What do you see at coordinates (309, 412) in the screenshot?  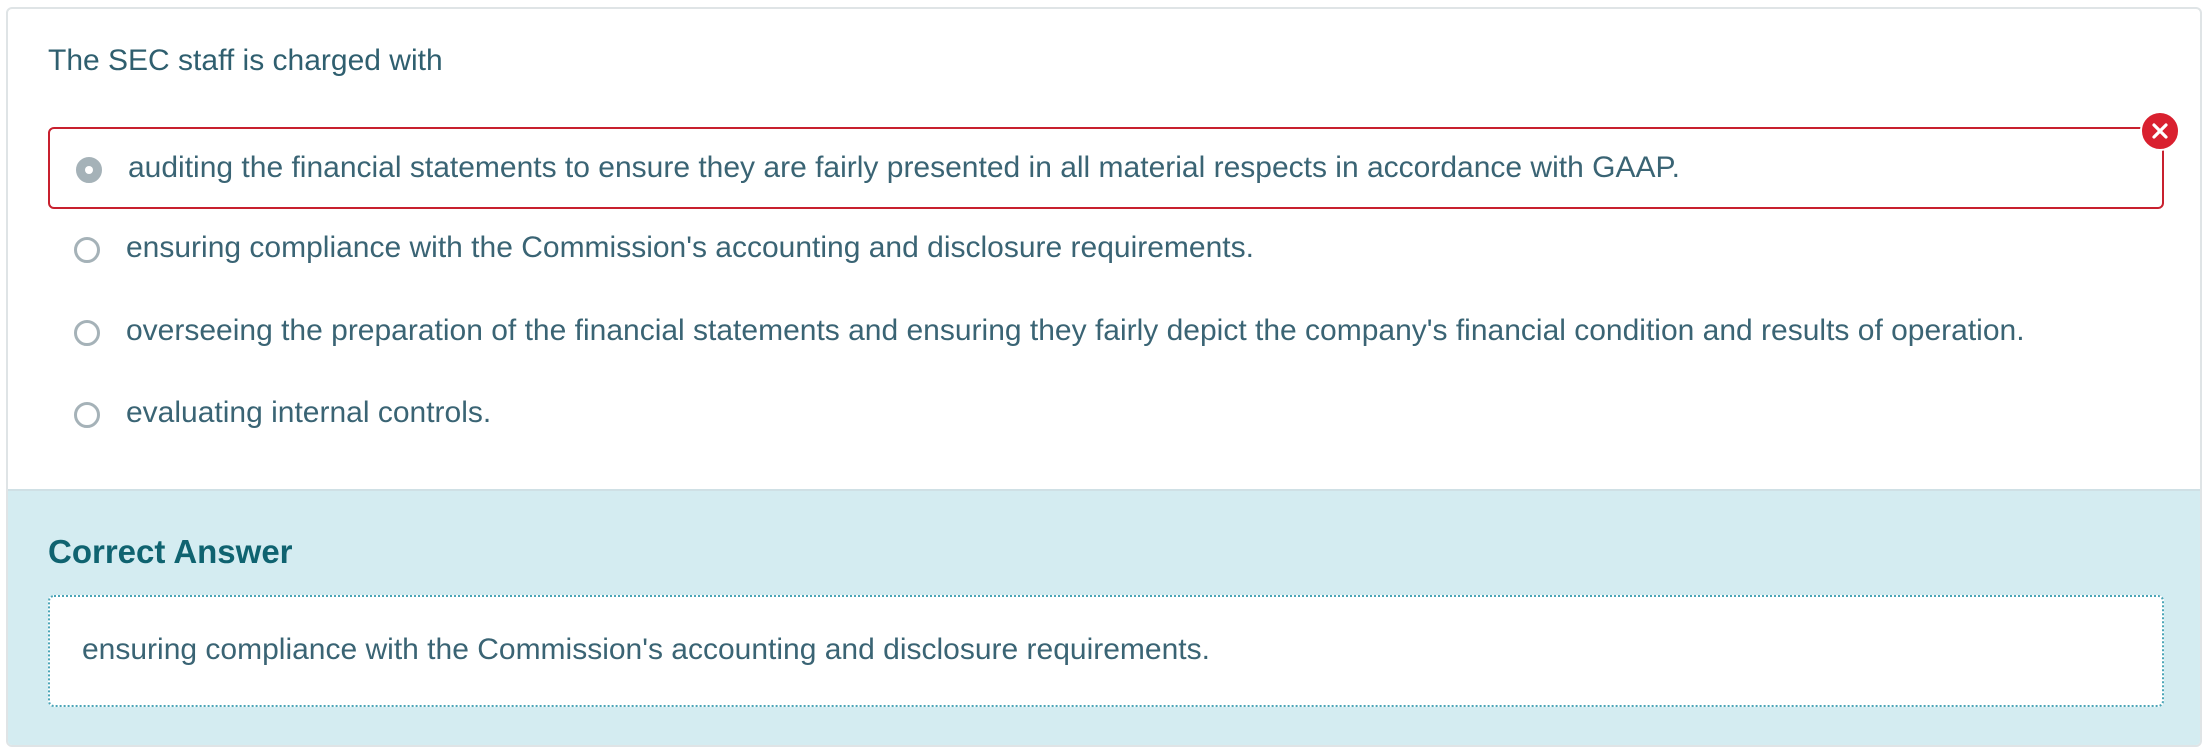 I see `answer-option-label: evaluating internal controls.` at bounding box center [309, 412].